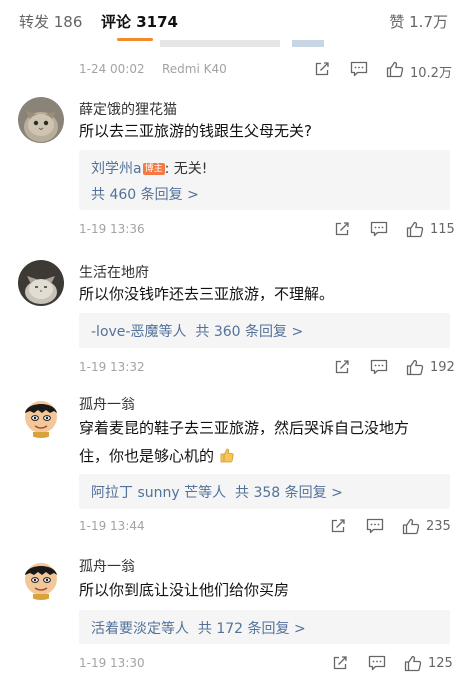  I want to click on tab-likes: 赞 1.7万, so click(418, 21).